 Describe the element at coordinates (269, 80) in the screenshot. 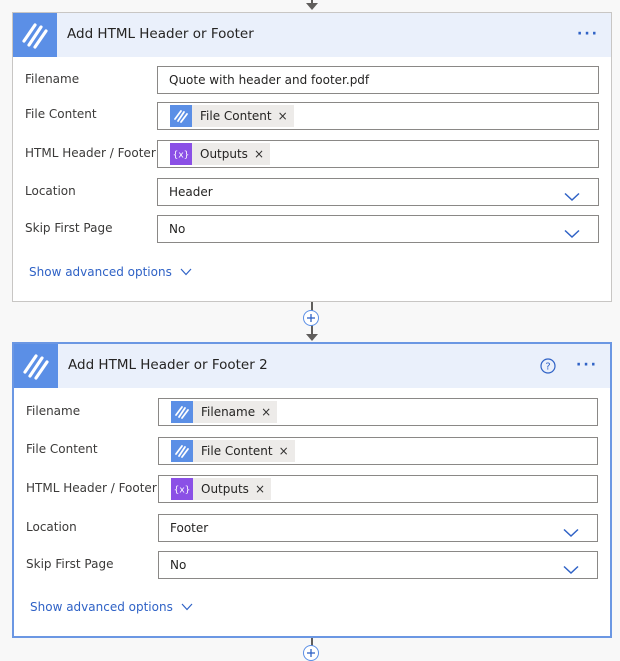

I see `filename-value: Quote with header and footer.pdf` at that location.